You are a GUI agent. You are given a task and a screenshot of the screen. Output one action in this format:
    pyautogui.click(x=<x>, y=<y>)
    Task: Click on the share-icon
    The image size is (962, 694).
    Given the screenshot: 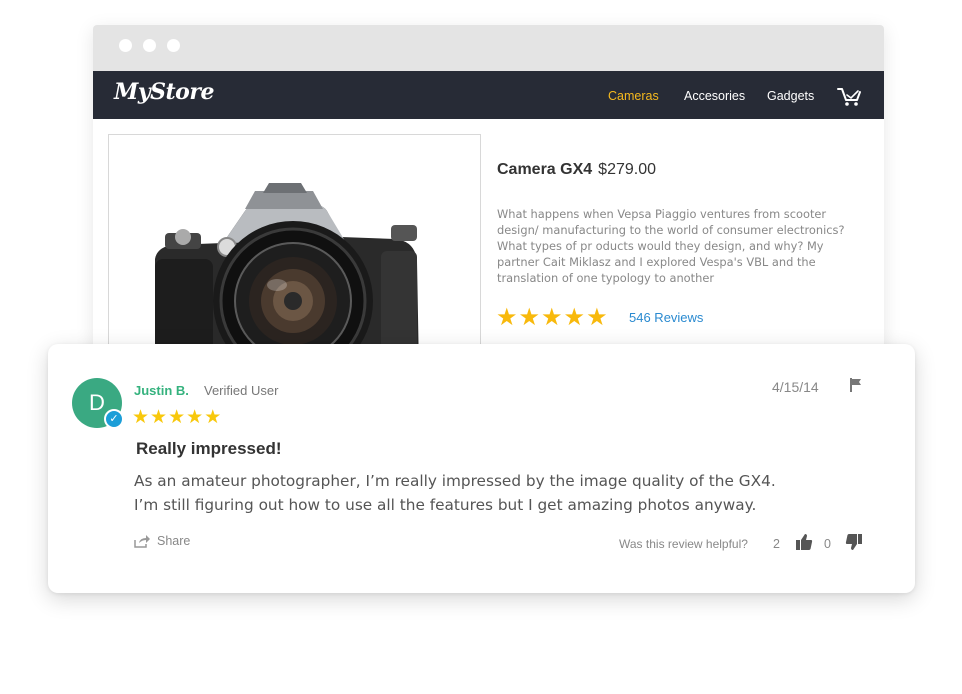 What is the action you would take?
    pyautogui.click(x=142, y=541)
    